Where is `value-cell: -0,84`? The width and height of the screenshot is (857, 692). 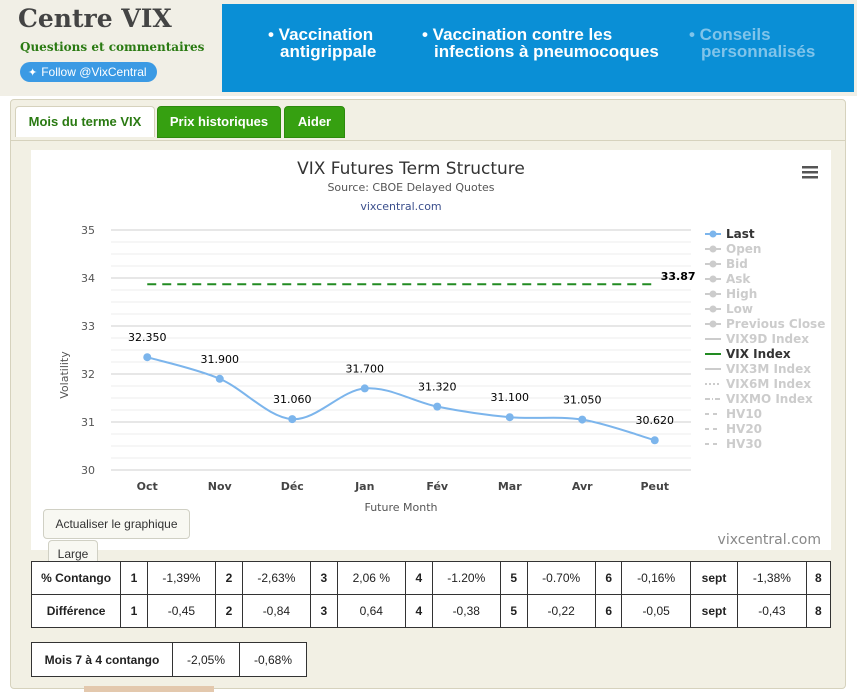
value-cell: -0,84 is located at coordinates (276, 611).